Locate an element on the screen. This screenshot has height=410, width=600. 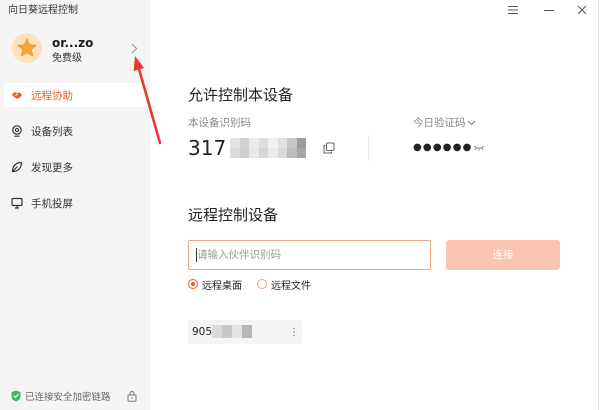
verify-code-label: 今日验证码 is located at coordinates (439, 123).